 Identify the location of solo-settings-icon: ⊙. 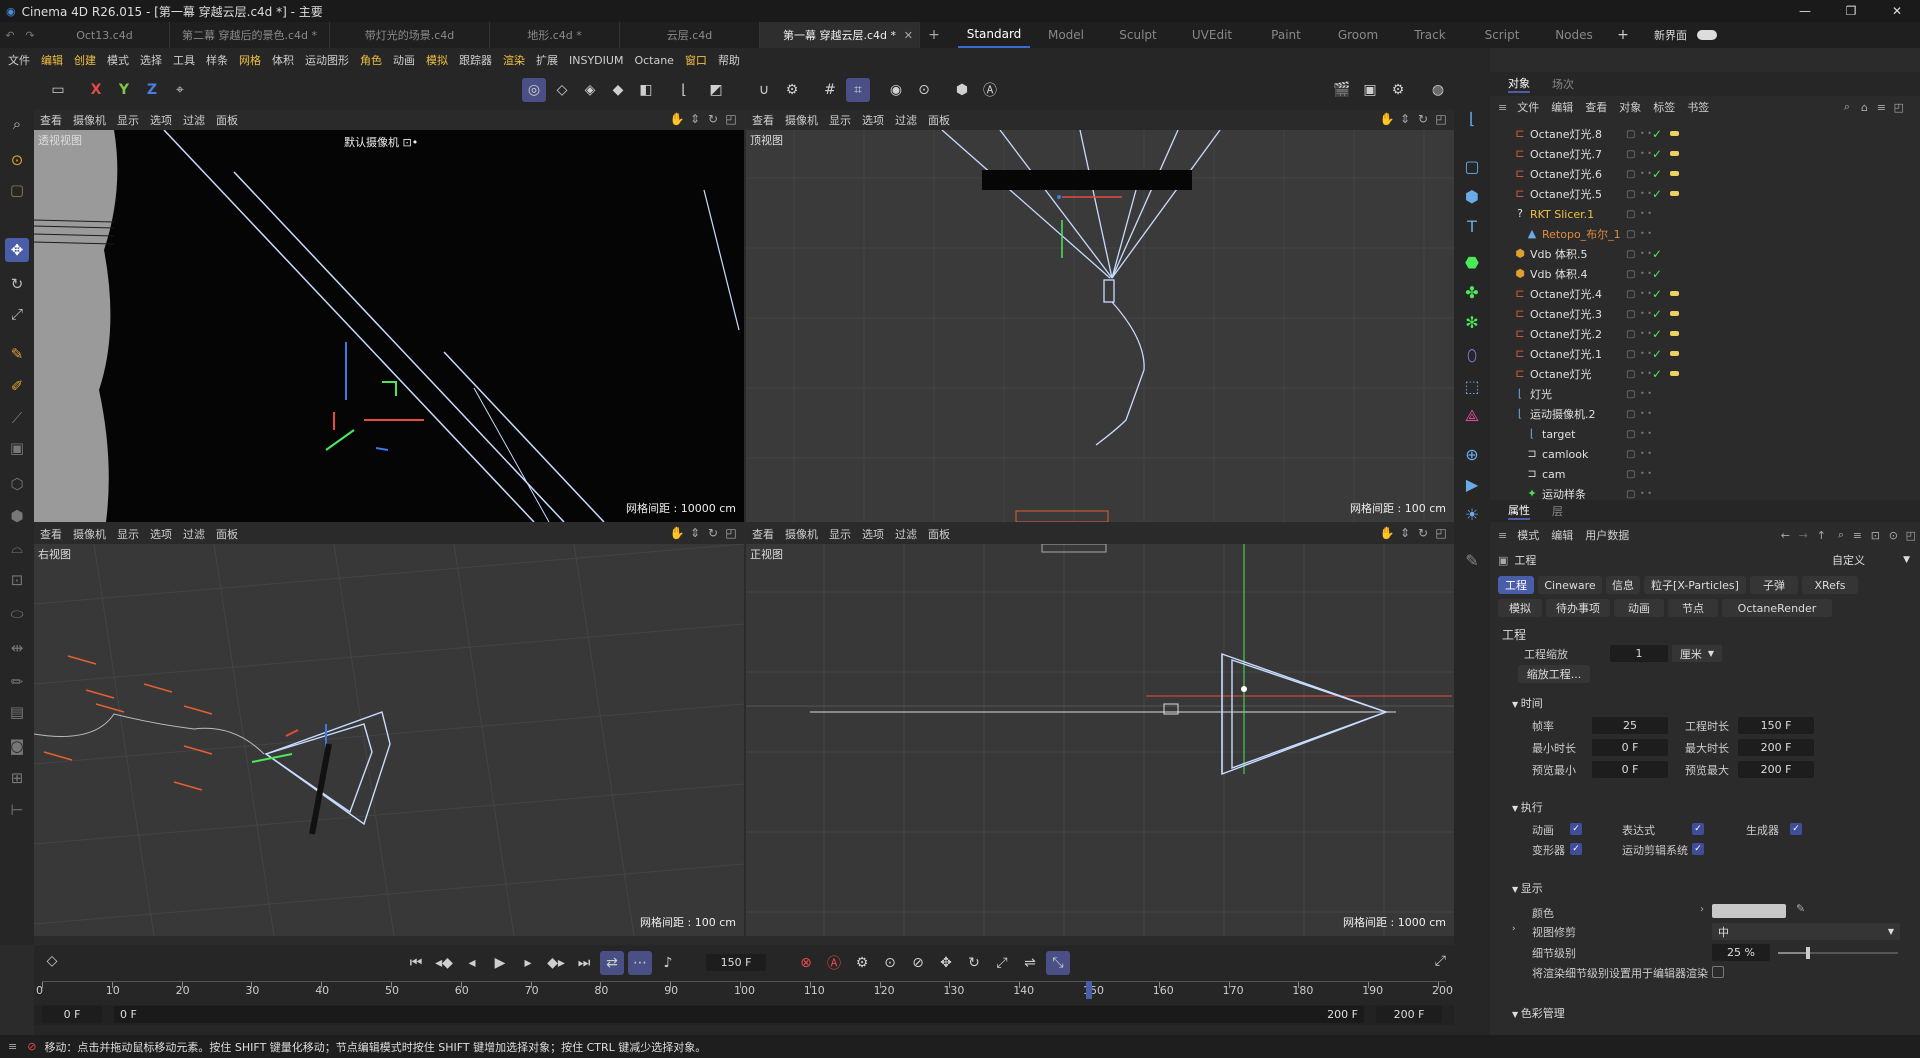
(924, 90).